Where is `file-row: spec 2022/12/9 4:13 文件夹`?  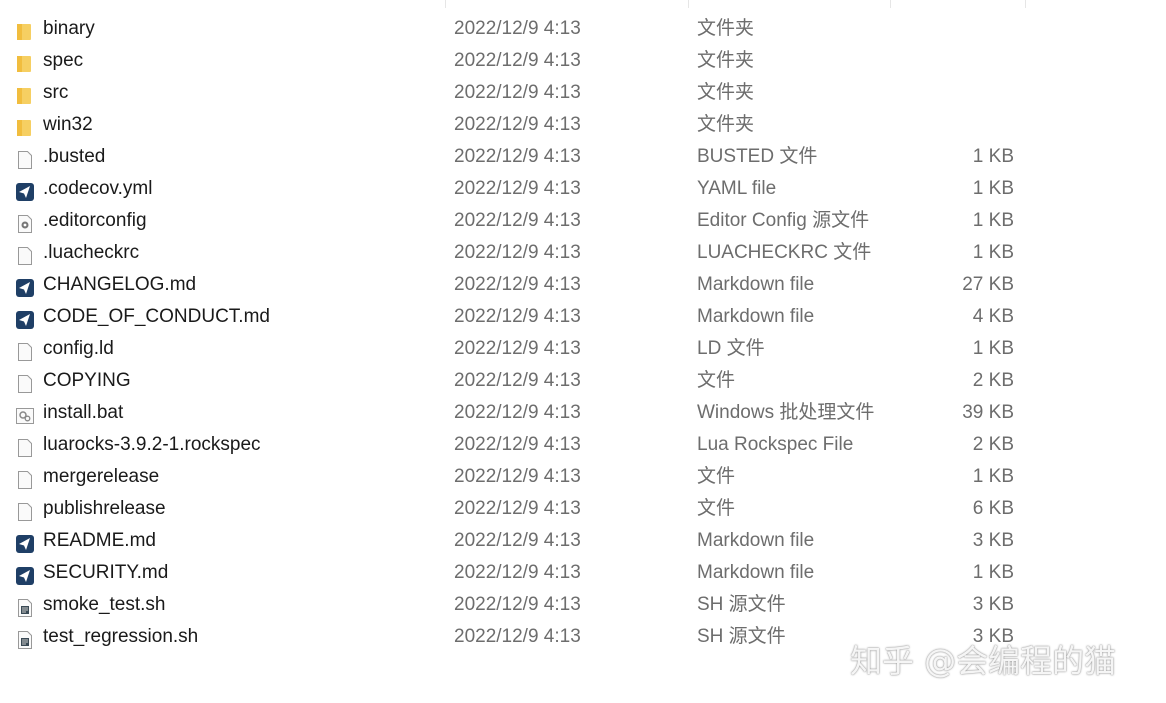 file-row: spec 2022/12/9 4:13 文件夹 is located at coordinates (583, 61).